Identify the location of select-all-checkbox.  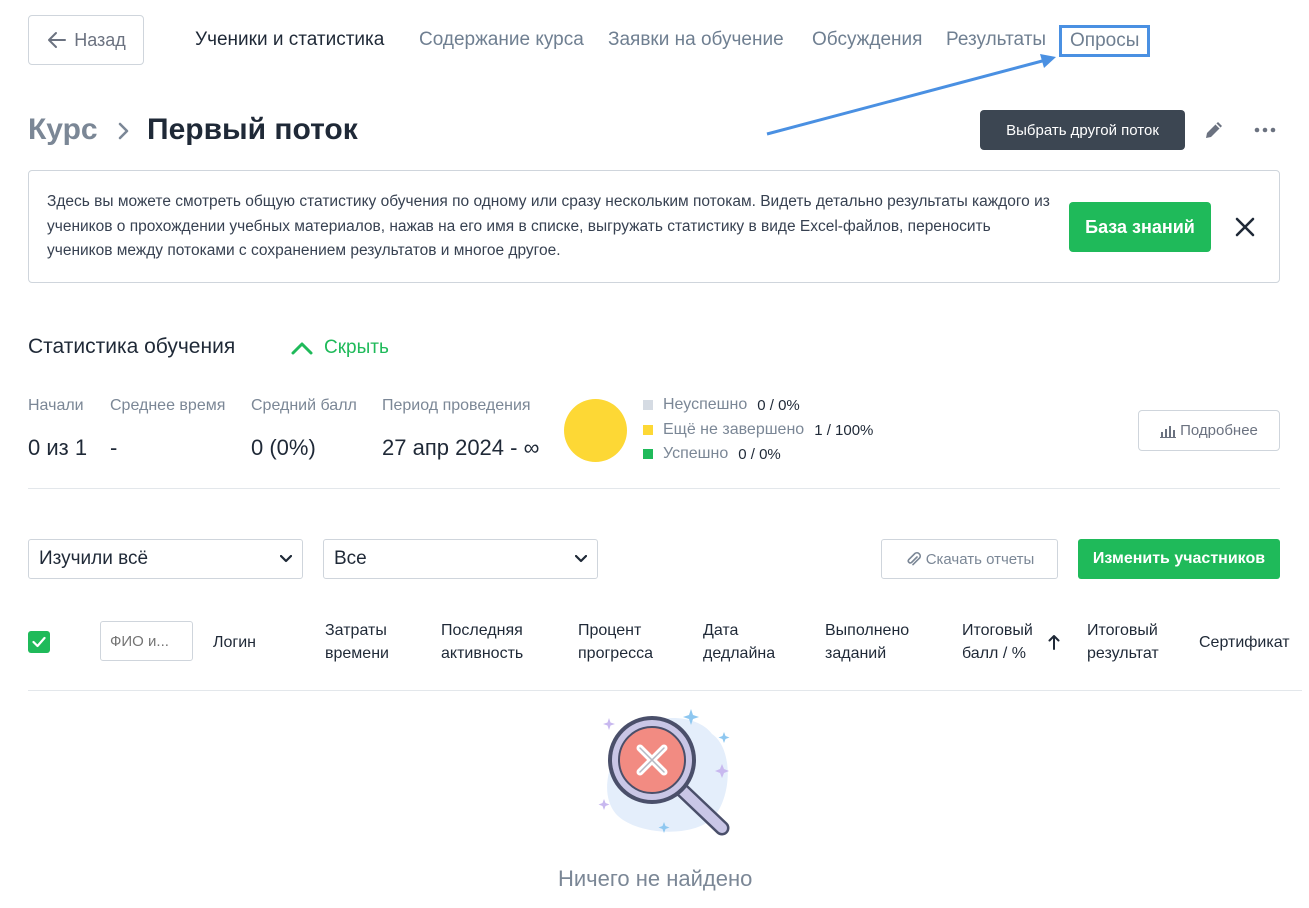
(39, 642).